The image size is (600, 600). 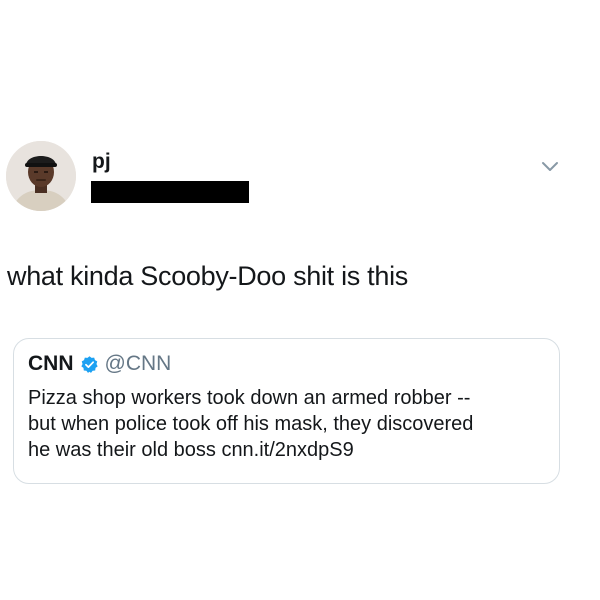 I want to click on verified-badge-icon, so click(x=89, y=364).